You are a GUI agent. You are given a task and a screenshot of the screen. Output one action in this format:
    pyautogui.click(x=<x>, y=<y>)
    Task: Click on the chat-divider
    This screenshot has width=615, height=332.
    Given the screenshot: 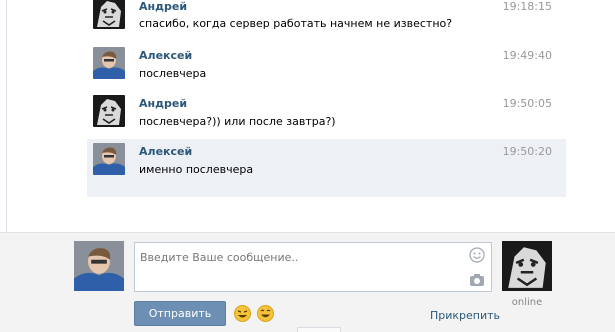 What is the action you would take?
    pyautogui.click(x=6, y=116)
    